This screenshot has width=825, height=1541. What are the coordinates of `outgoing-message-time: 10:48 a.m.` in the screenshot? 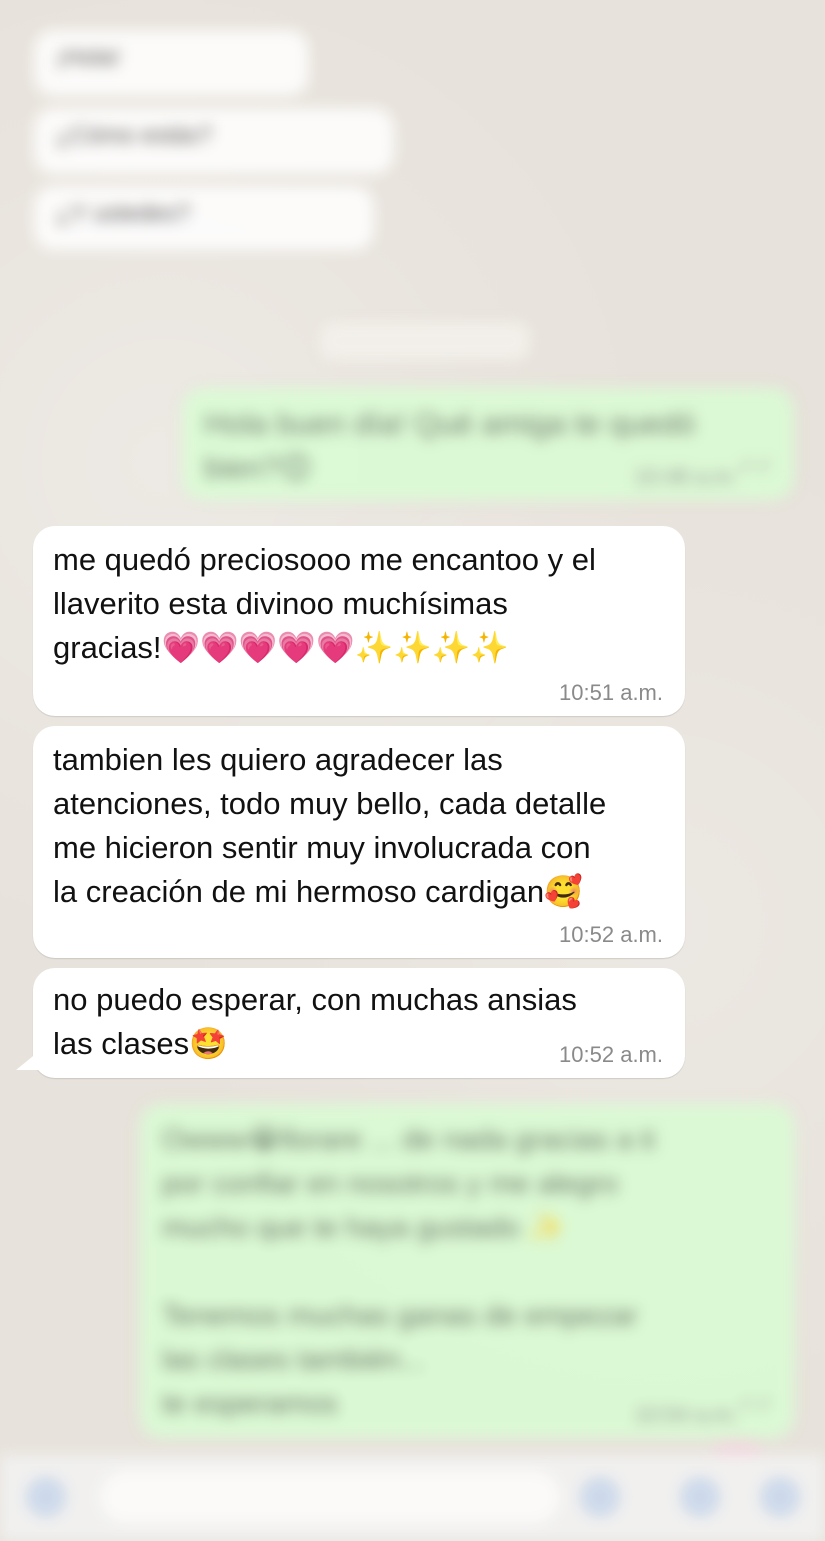 It's located at (686, 476).